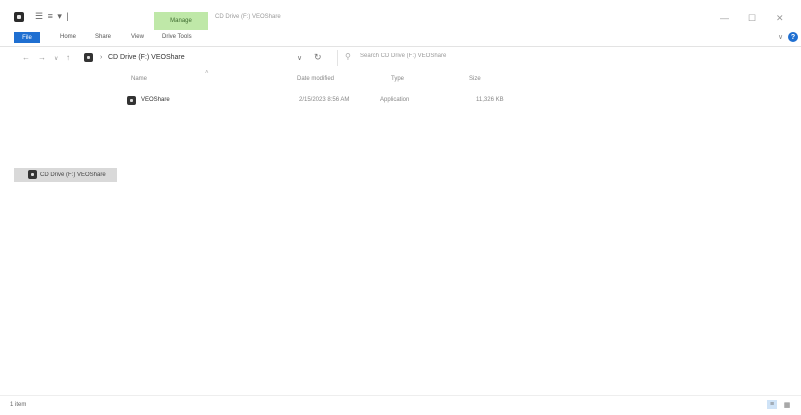 This screenshot has height=415, width=801. Describe the element at coordinates (793, 37) in the screenshot. I see `help-icon: ?` at that location.